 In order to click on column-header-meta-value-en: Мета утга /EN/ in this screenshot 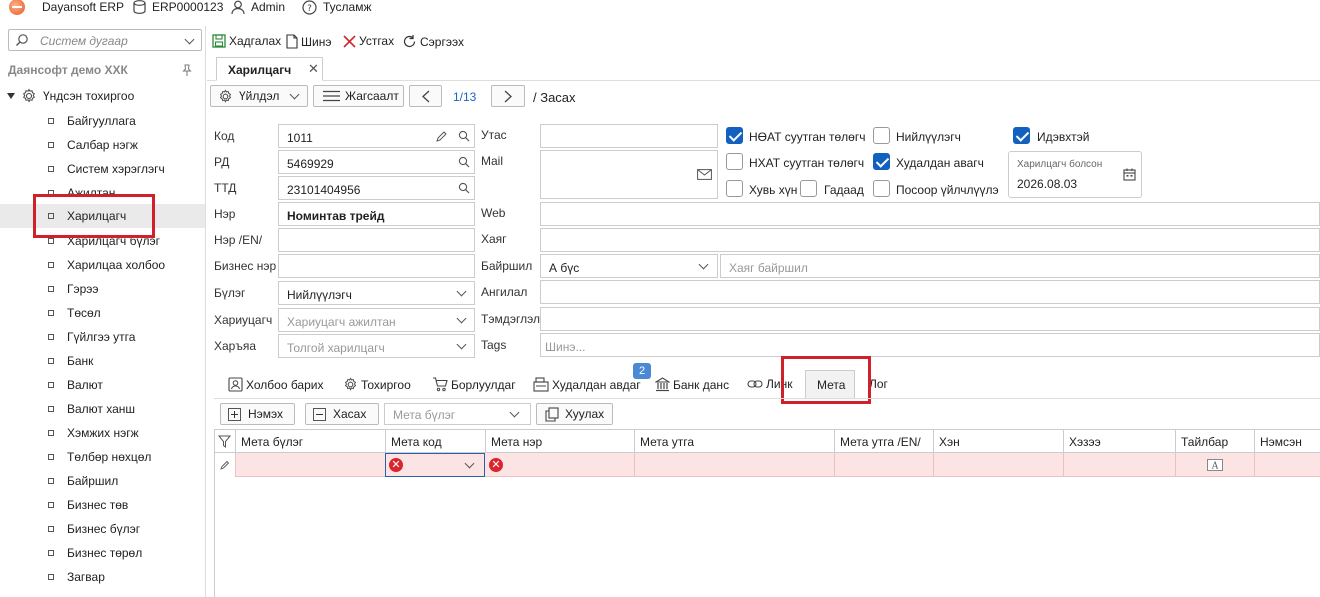, I will do `click(884, 441)`.